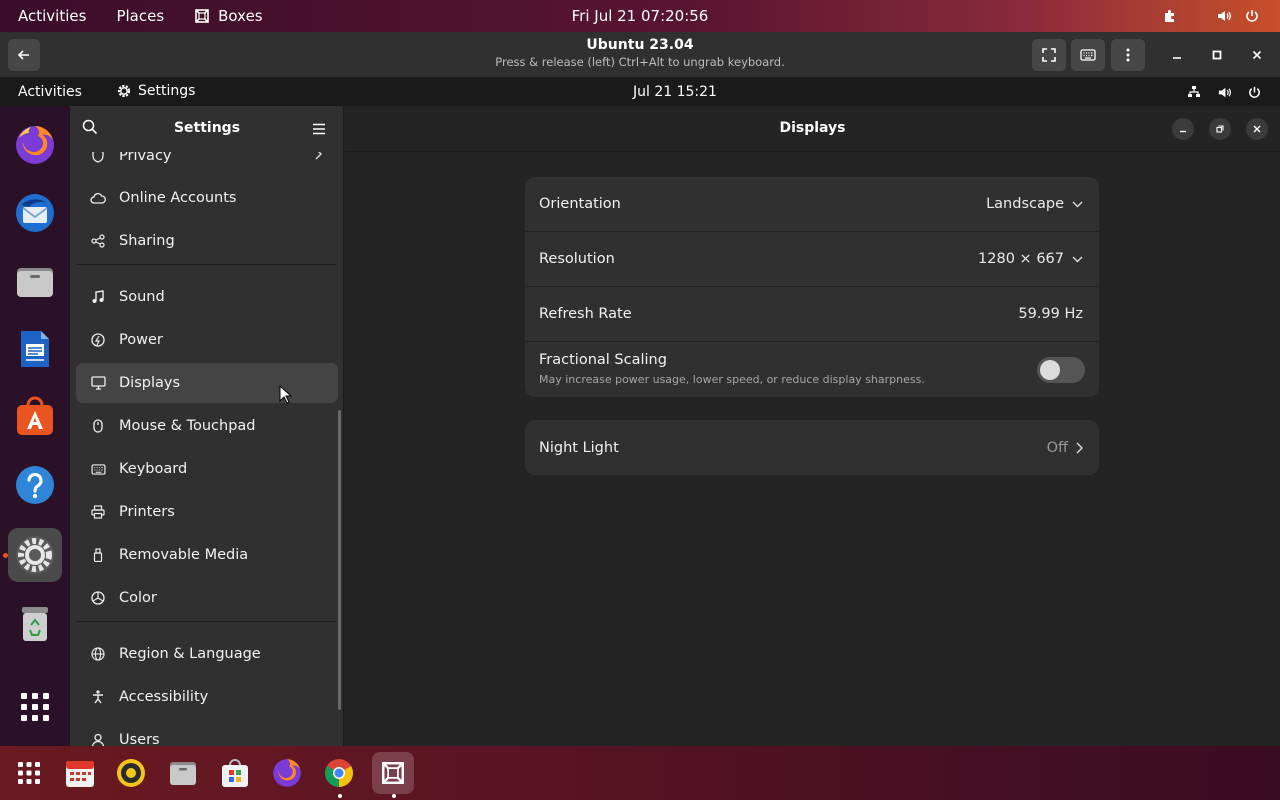 Image resolution: width=1280 pixels, height=800 pixels. I want to click on restore-icon, so click(1220, 129).